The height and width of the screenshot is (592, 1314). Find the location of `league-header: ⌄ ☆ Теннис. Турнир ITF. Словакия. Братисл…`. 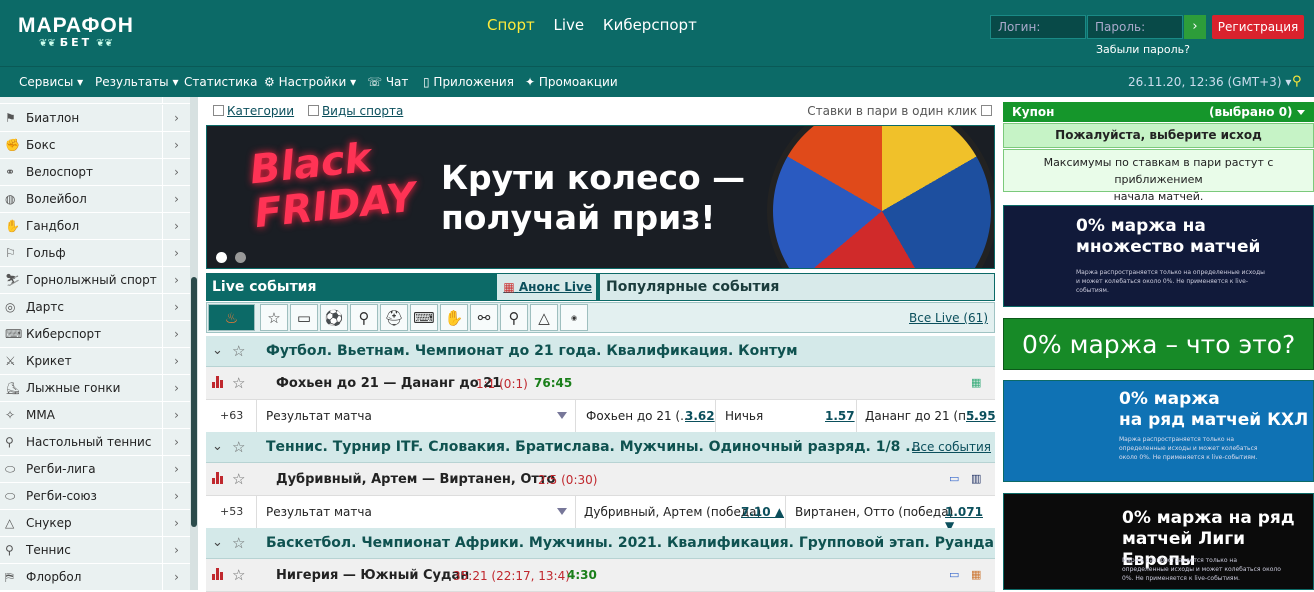

league-header: ⌄ ☆ Теннис. Турнир ITF. Словакия. Братисл… is located at coordinates (600, 447).